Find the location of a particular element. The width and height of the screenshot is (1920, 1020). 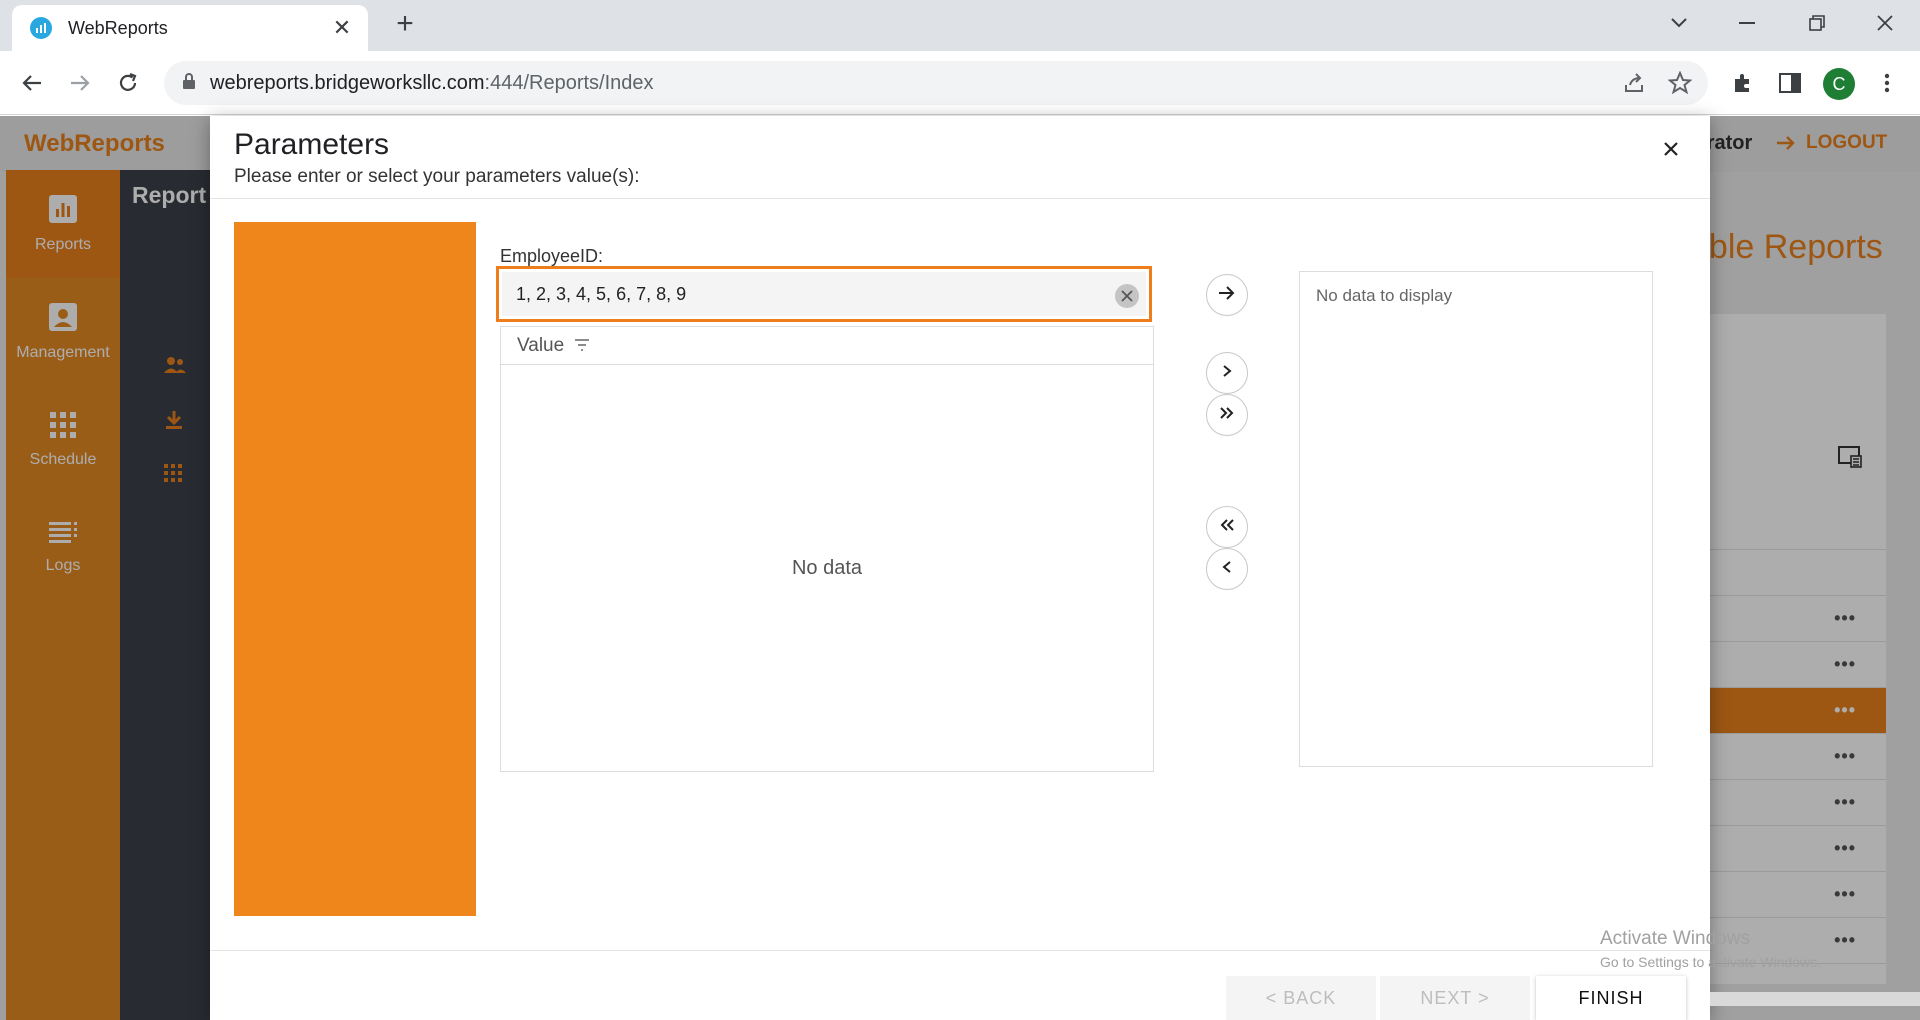

profile-avatar: C is located at coordinates (1839, 84).